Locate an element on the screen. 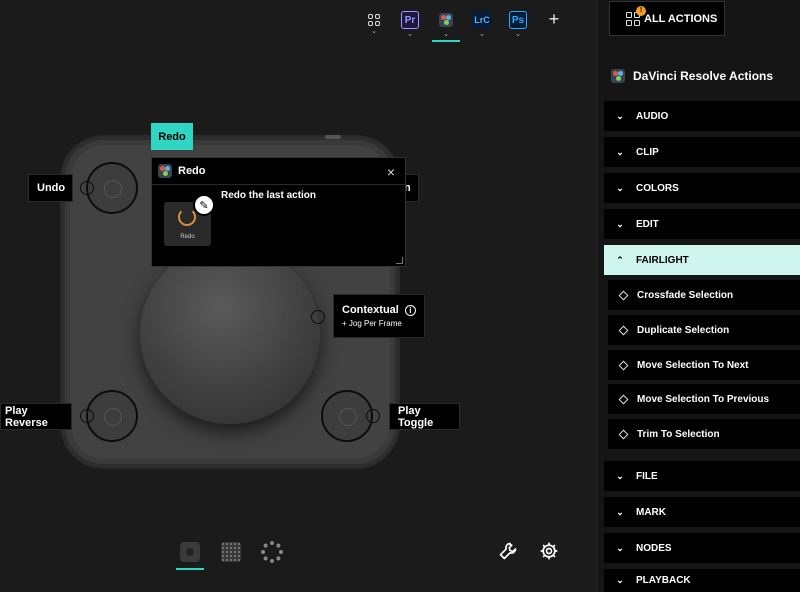 The width and height of the screenshot is (800, 592). popup-header: Redo × is located at coordinates (278, 171).